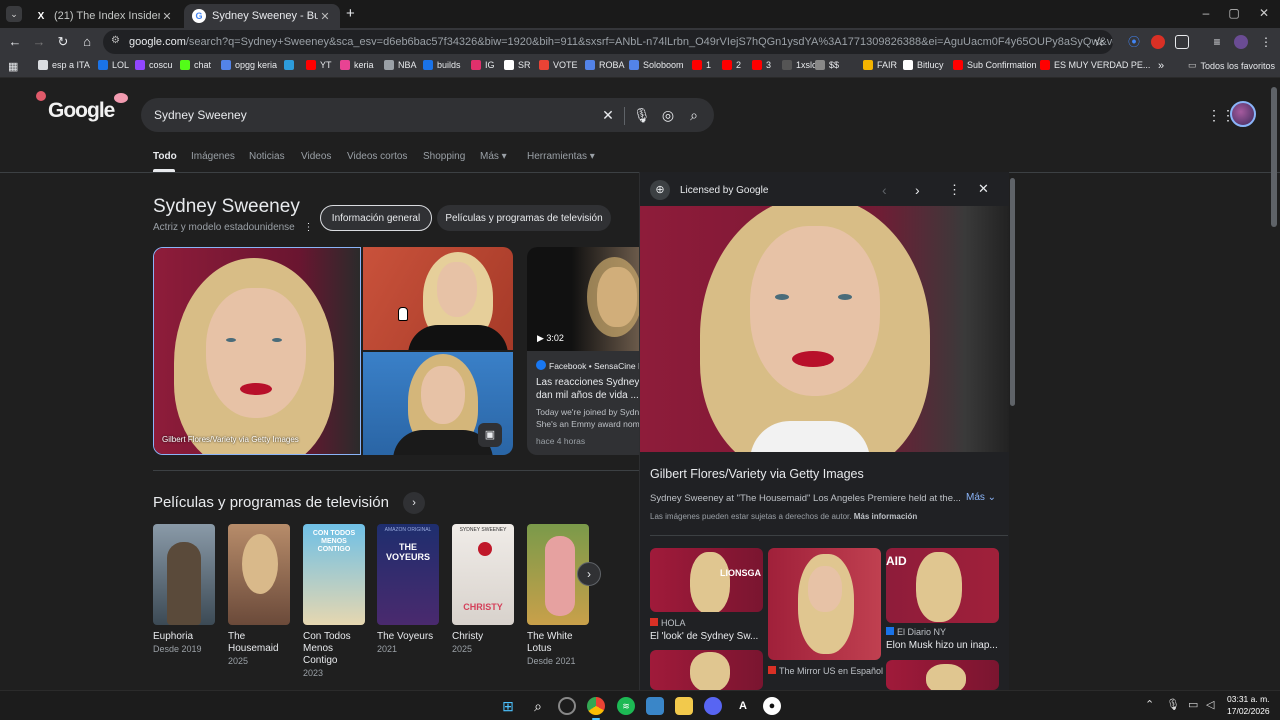  Describe the element at coordinates (761, 65) in the screenshot. I see `bookmark-item: 3` at that location.